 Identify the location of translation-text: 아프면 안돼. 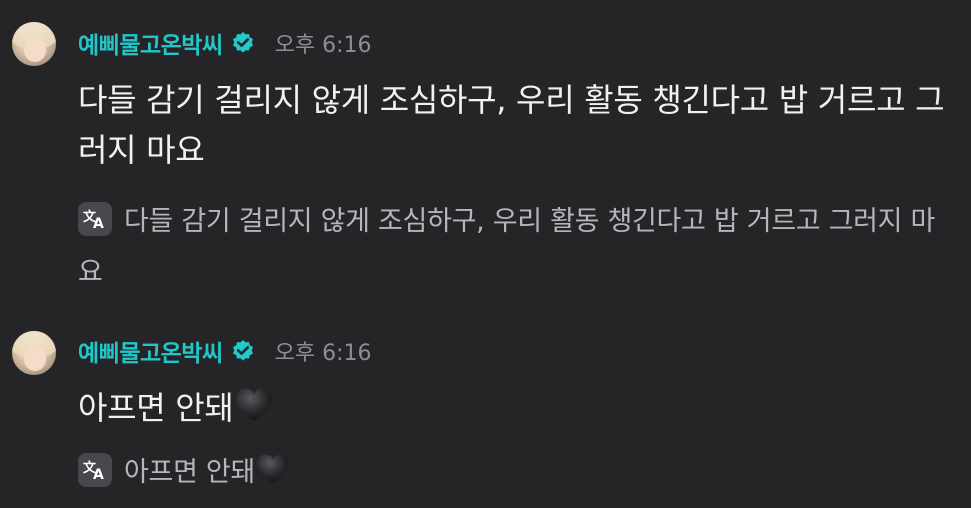
(189, 472).